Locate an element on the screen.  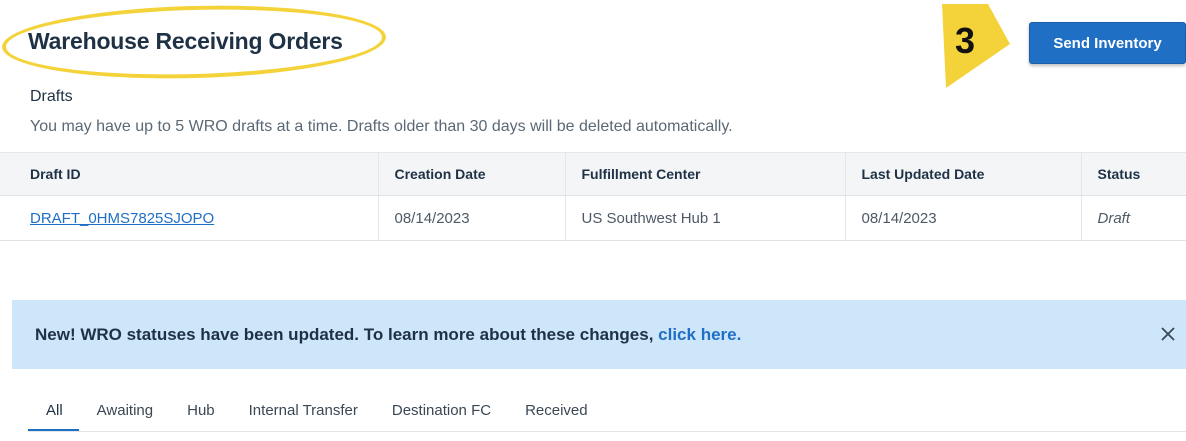
step-arrow-icon: 3 is located at coordinates (976, 45).